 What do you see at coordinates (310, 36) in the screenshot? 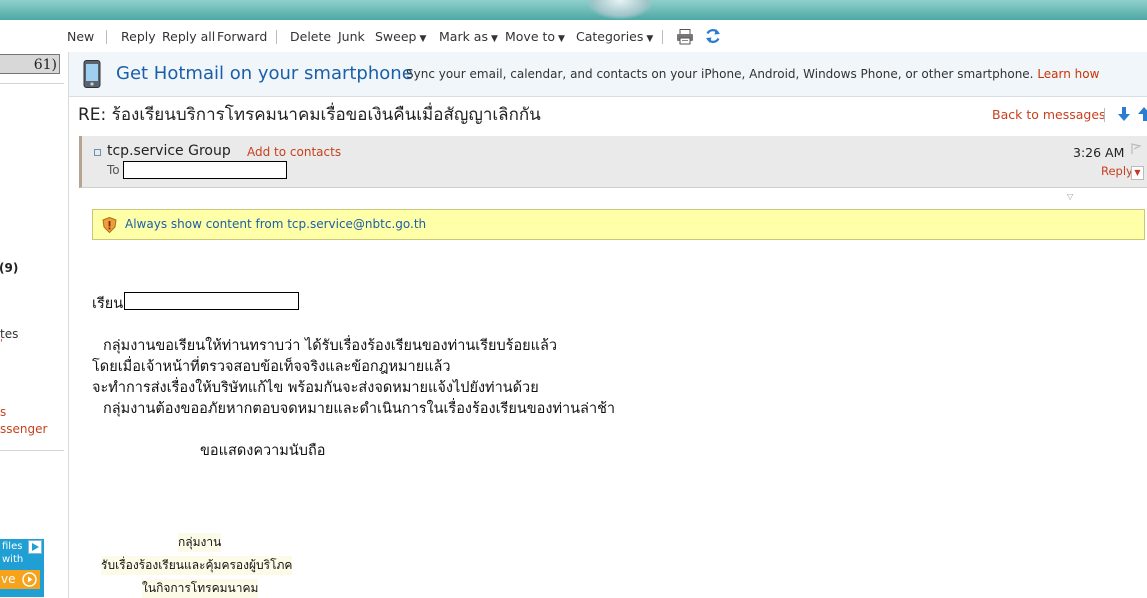
I see `delete-button: Delete` at bounding box center [310, 36].